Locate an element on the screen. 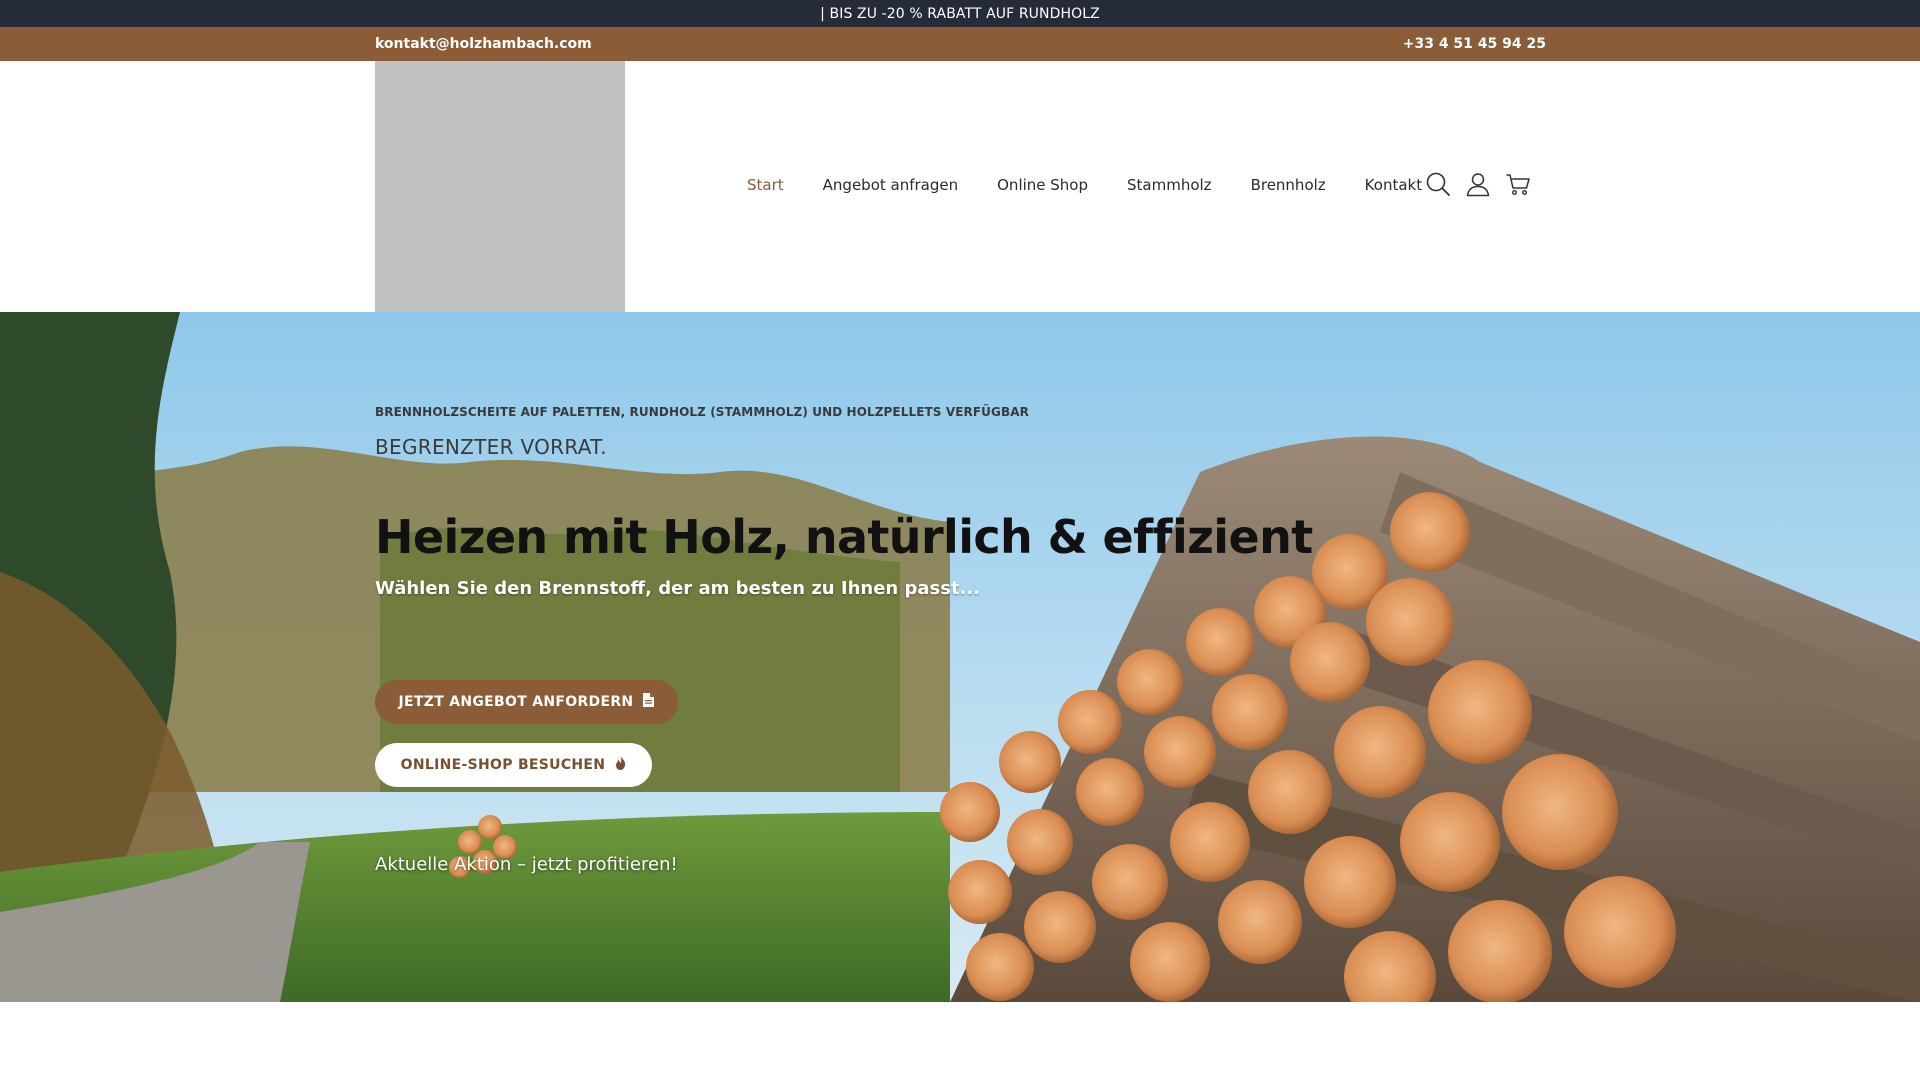 The height and width of the screenshot is (1080, 1920). hero-headline: Heizen mit Holz, natürlich & effizient is located at coordinates (844, 537).